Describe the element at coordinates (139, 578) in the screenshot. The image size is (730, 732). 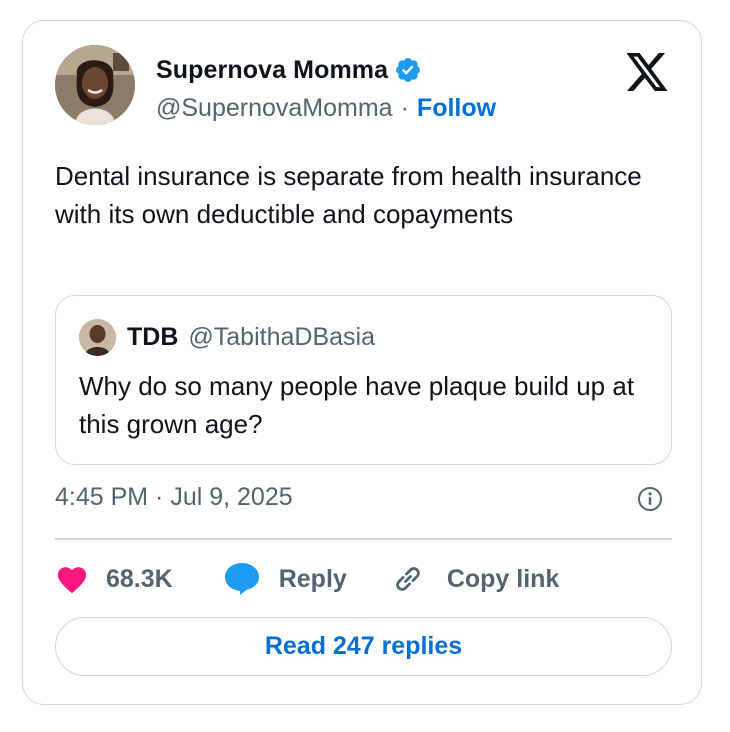
I see `like-count: 68.3K` at that location.